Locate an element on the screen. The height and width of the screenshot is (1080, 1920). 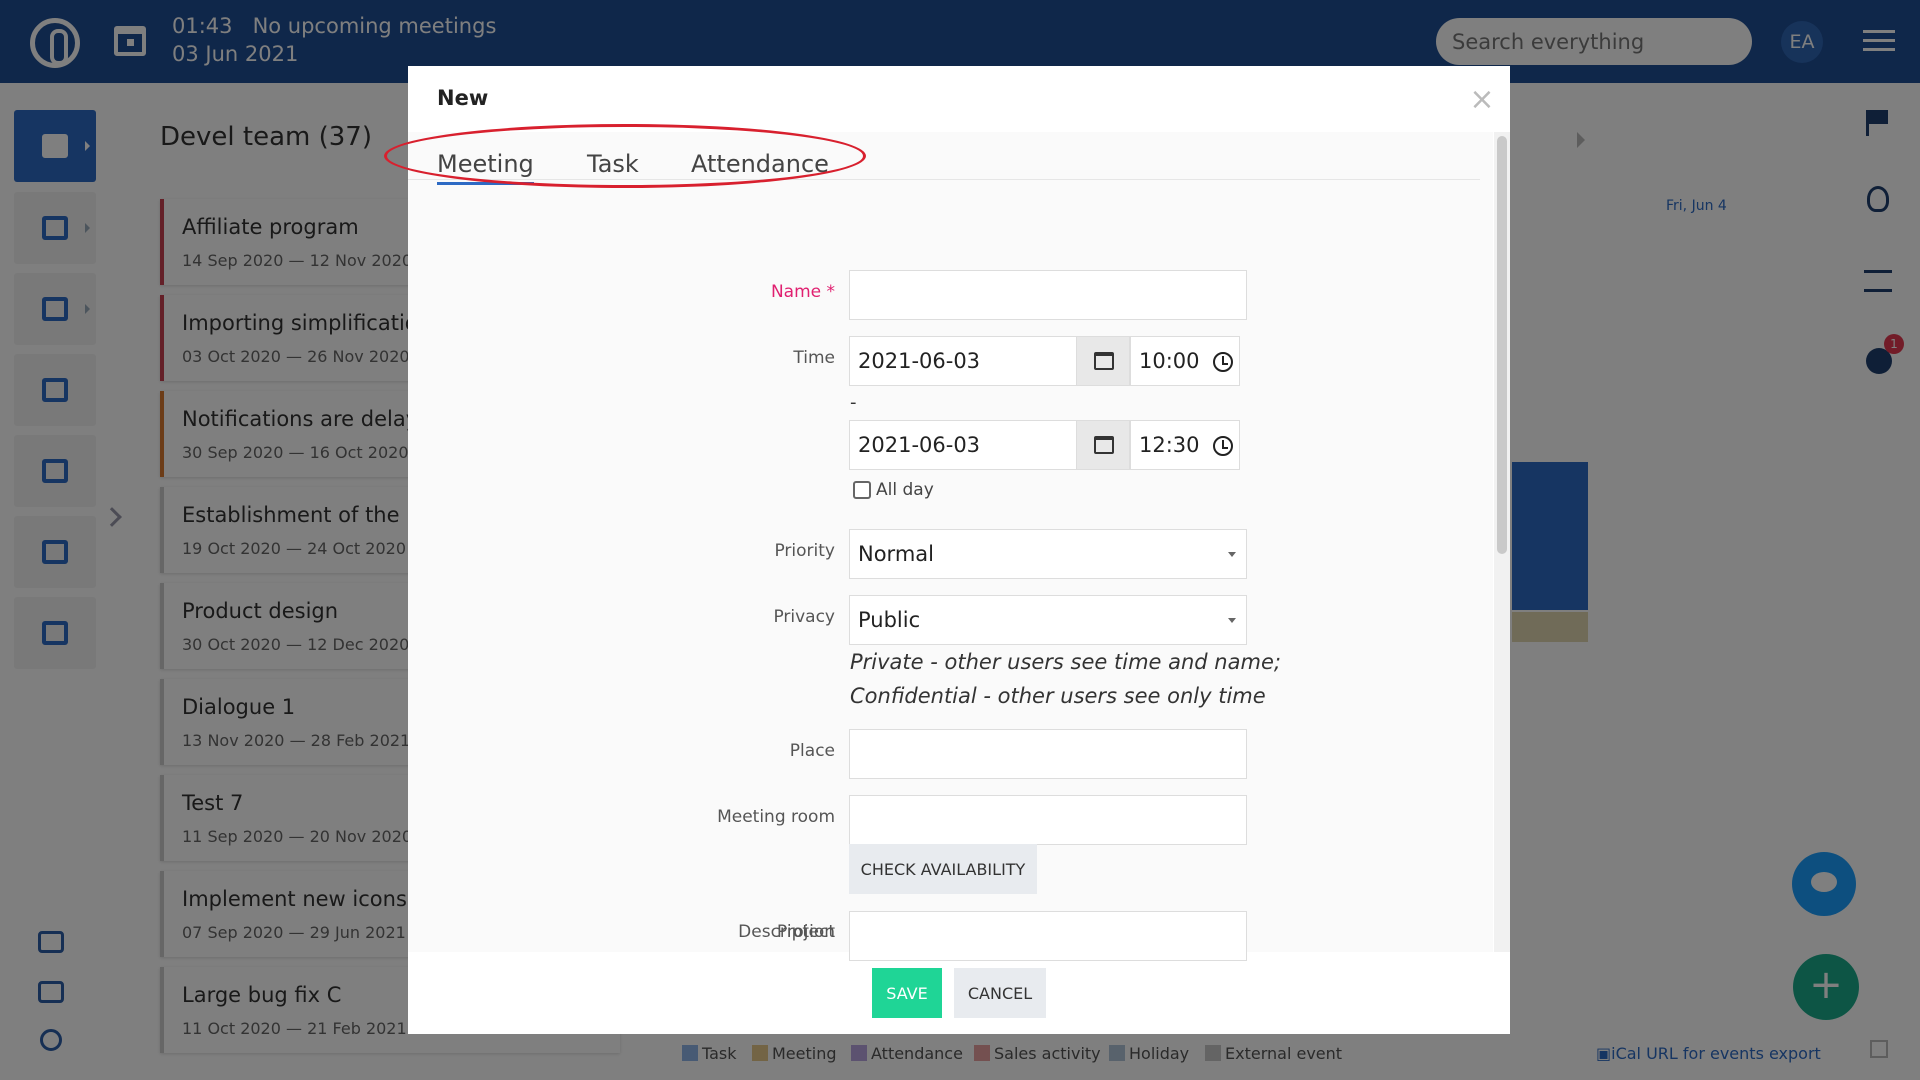
start-time-input: 10:00 is located at coordinates (1185, 361).